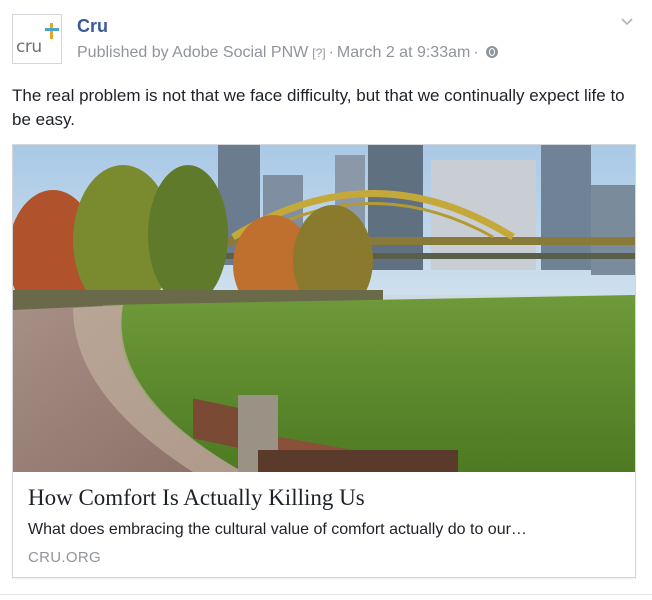 This screenshot has height=600, width=652. I want to click on page-avatar: cru, so click(37, 39).